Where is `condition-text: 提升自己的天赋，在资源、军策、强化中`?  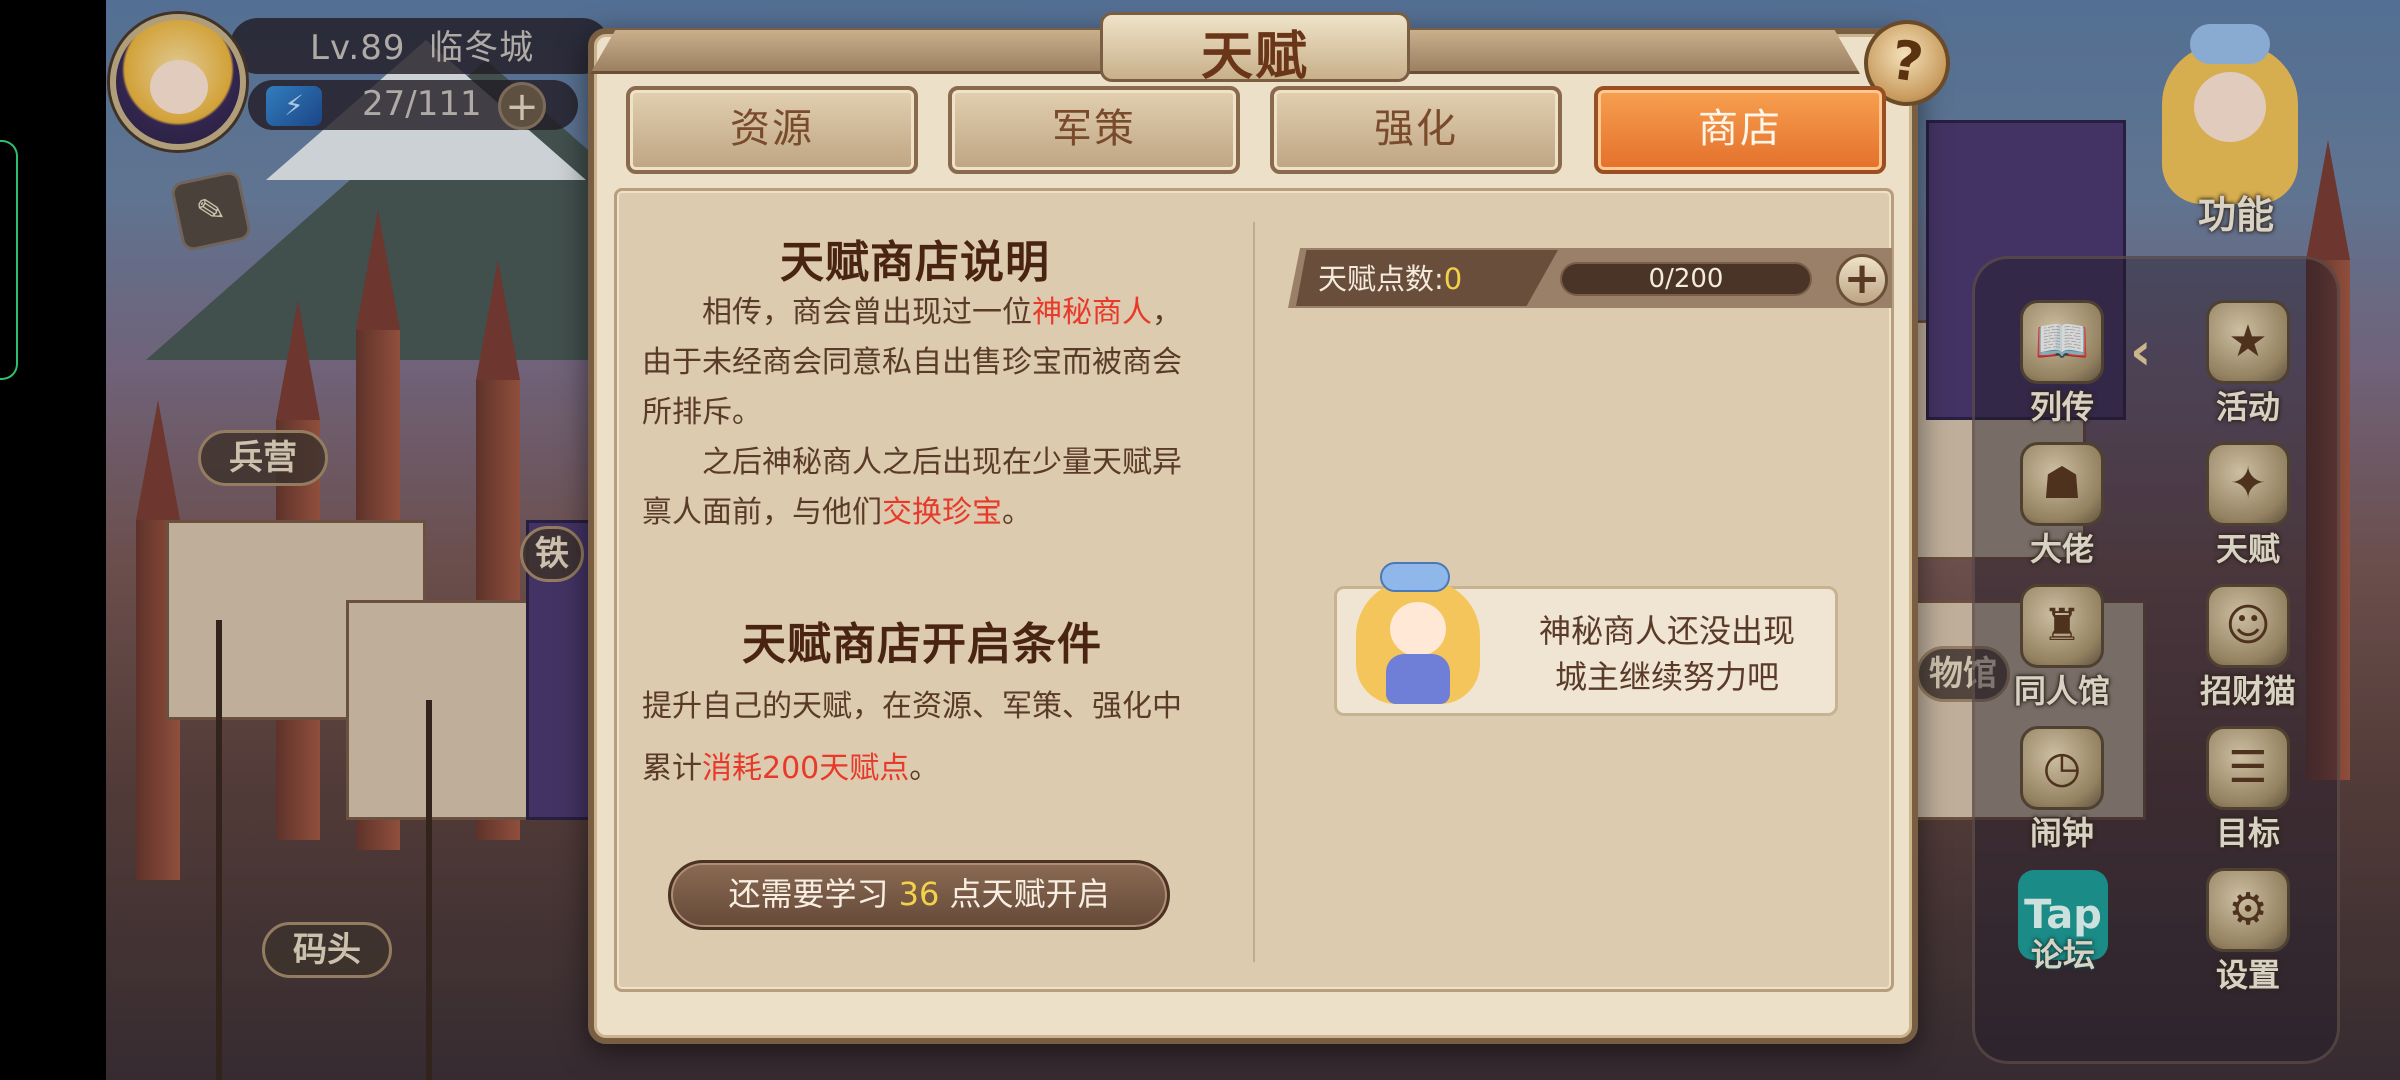 condition-text: 提升自己的天赋，在资源、军策、强化中 is located at coordinates (912, 706).